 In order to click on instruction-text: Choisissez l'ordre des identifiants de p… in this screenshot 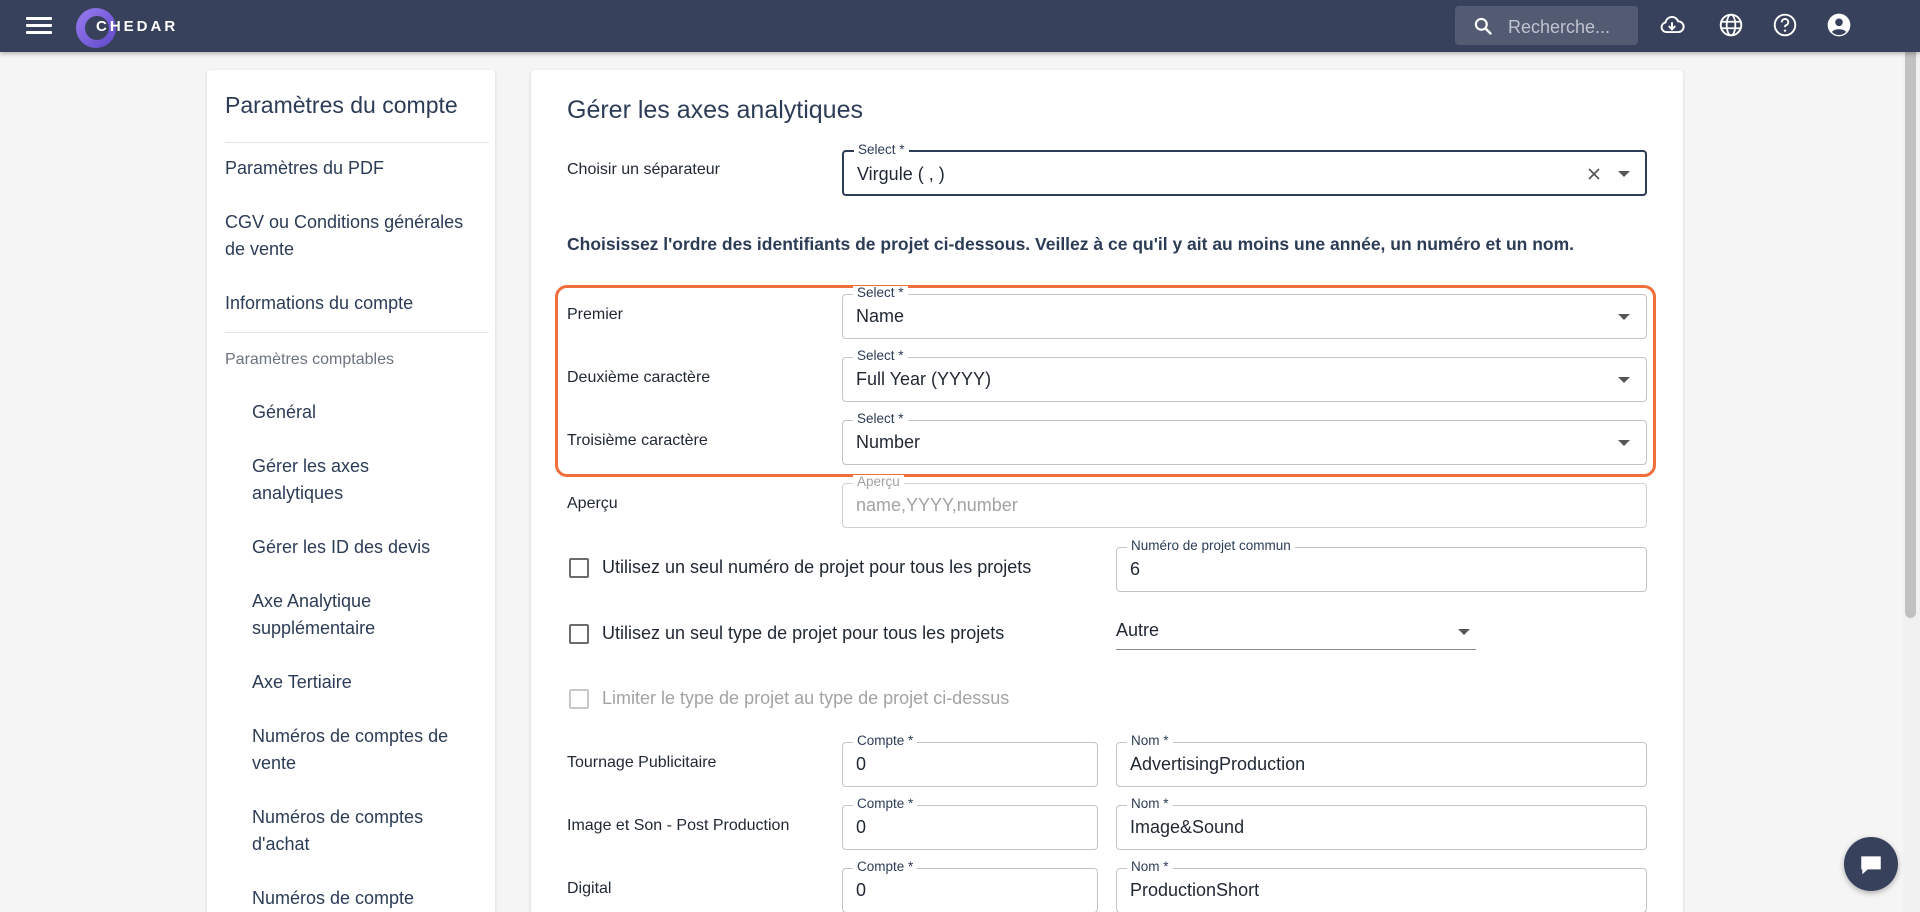, I will do `click(1071, 244)`.